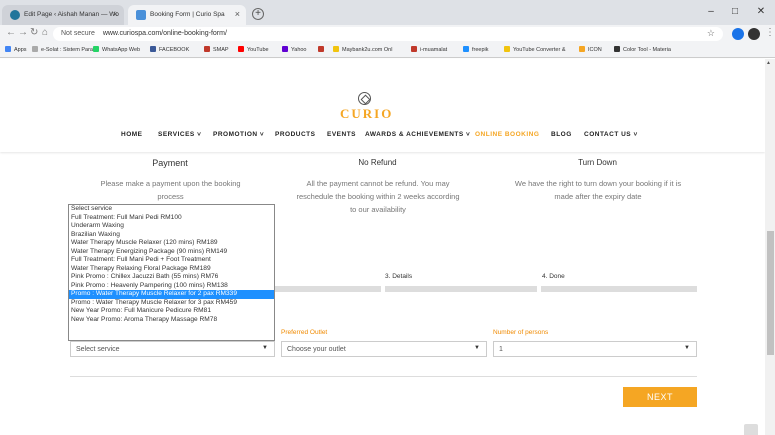 The image size is (775, 435). I want to click on outlet-select: Choose your outlet ▼, so click(384, 349).